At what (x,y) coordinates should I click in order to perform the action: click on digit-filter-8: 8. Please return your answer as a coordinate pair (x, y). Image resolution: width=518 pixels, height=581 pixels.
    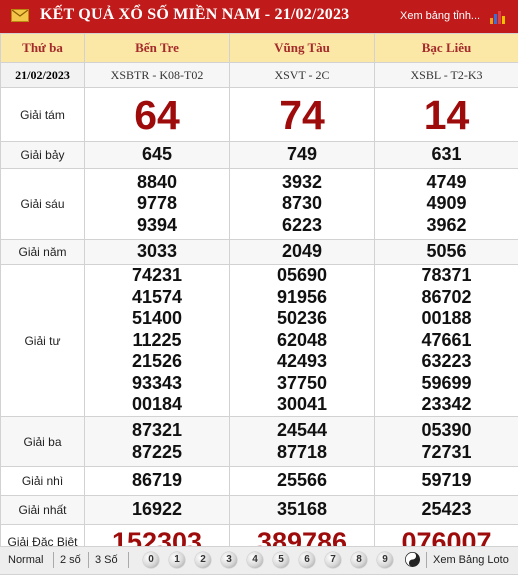
    Looking at the image, I should click on (359, 560).